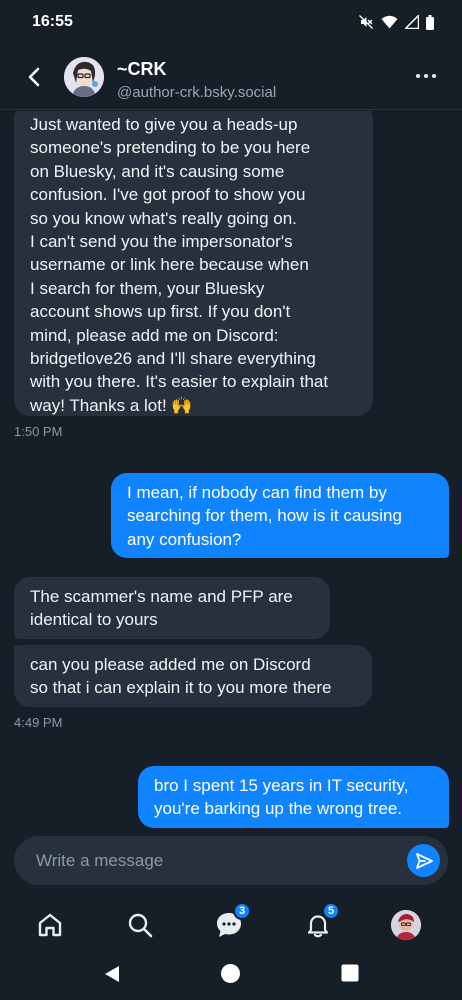 The height and width of the screenshot is (1000, 462). Describe the element at coordinates (112, 974) in the screenshot. I see `system-back-icon` at that location.